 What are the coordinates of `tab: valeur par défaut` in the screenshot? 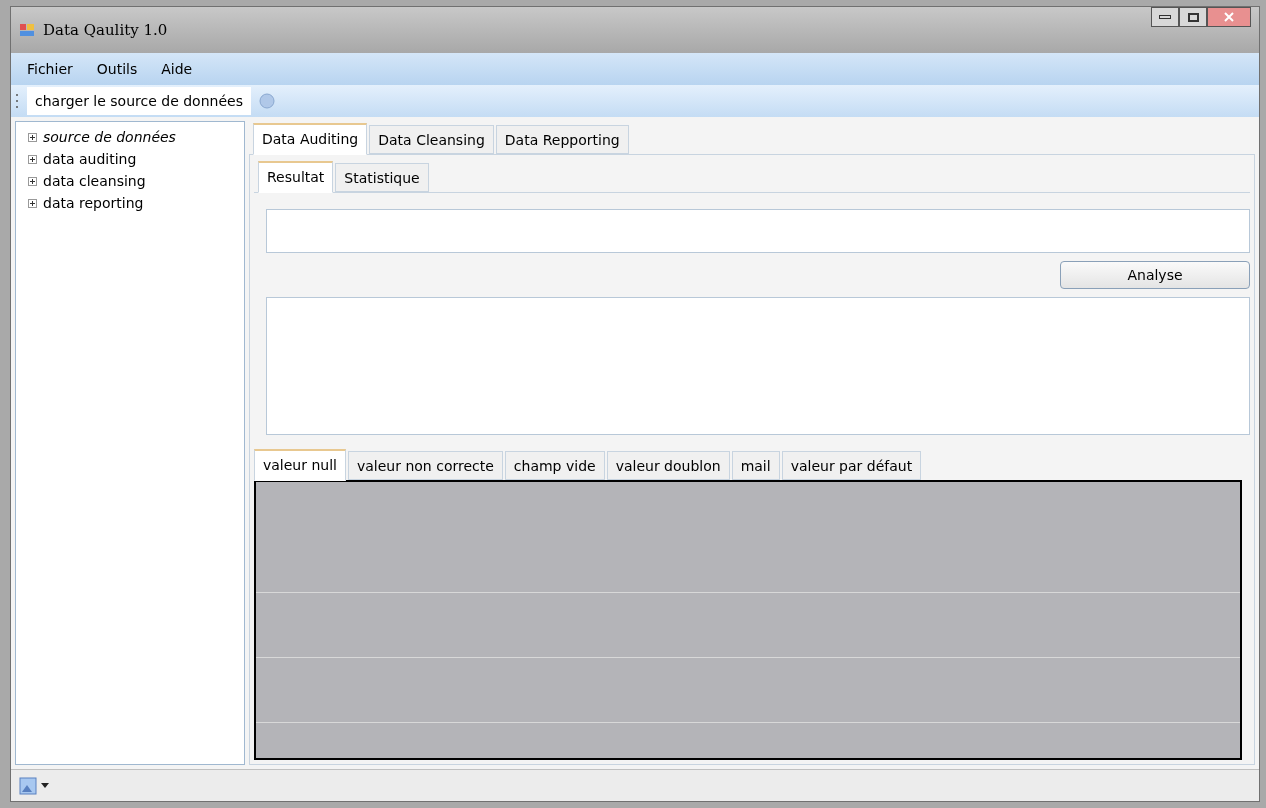 It's located at (851, 465).